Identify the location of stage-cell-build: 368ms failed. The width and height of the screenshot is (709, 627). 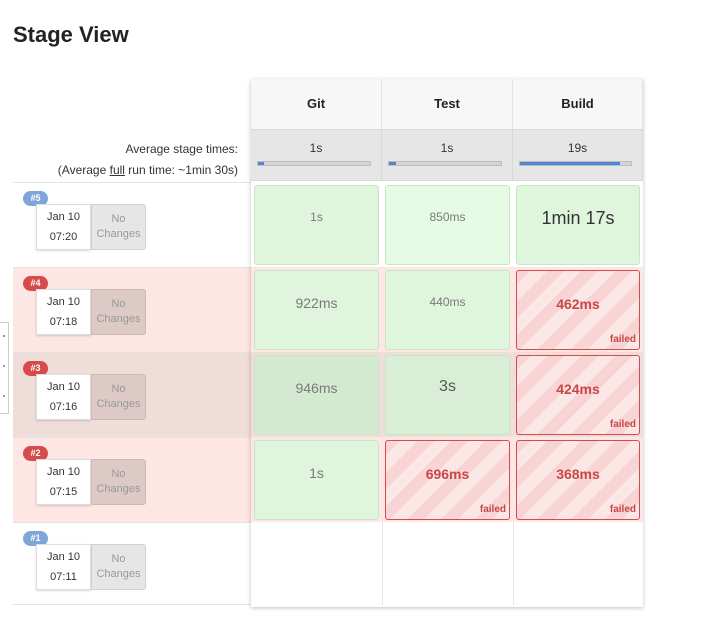
(578, 480).